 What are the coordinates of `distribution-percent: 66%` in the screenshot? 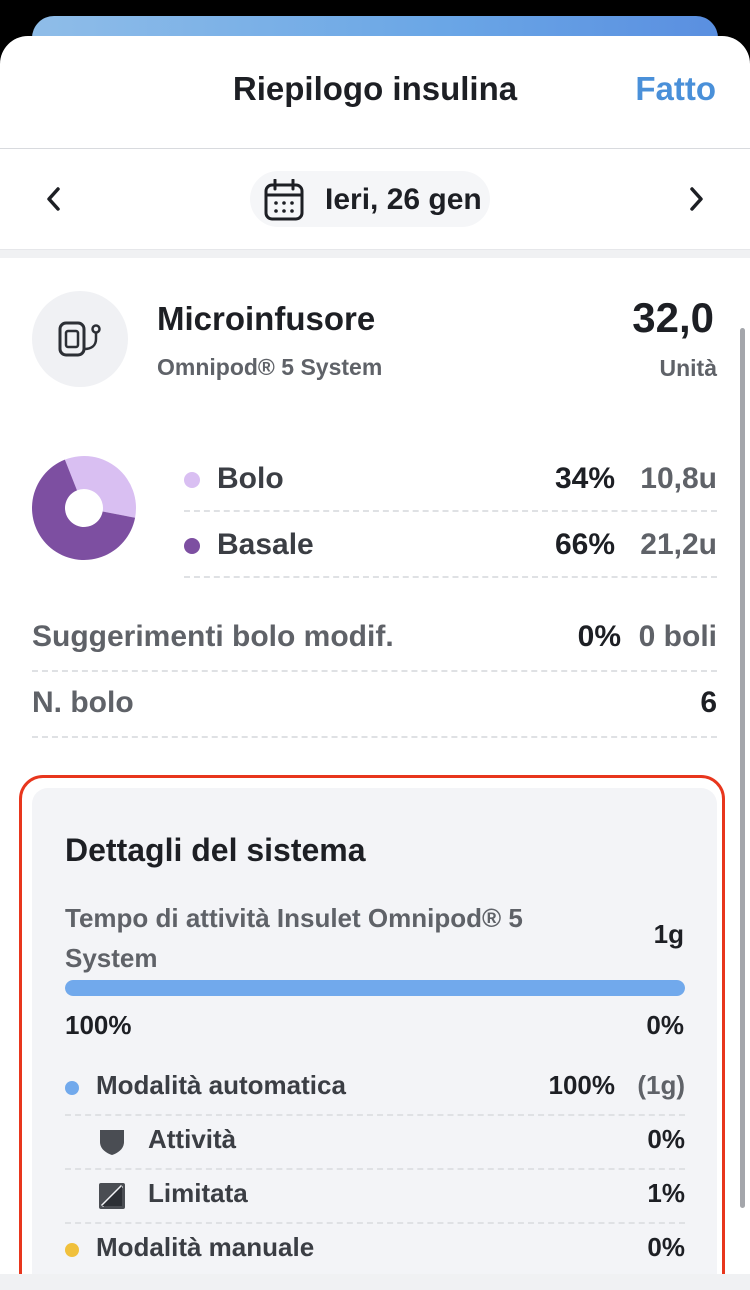 It's located at (584, 544).